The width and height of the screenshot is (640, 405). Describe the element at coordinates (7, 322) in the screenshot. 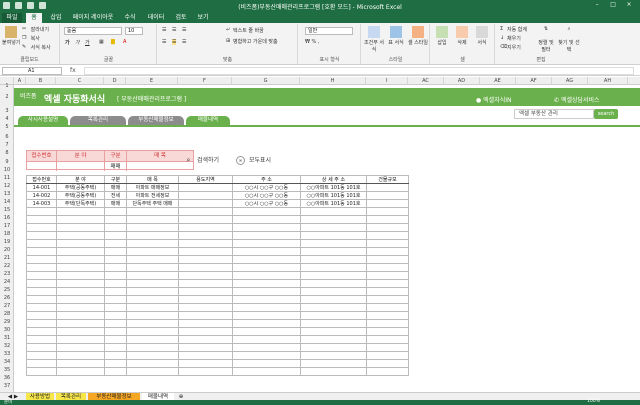

I see `row-header: 29` at that location.